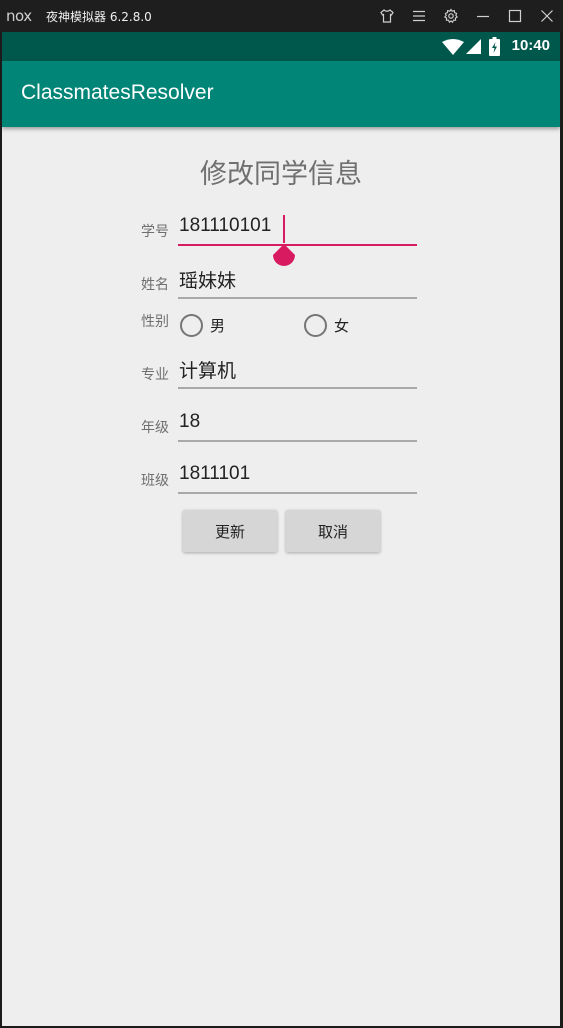  Describe the element at coordinates (281, 174) in the screenshot. I see `page-title: 修改同学信息` at that location.